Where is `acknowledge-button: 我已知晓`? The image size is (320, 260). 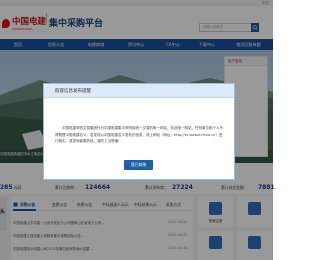 acknowledge-button: 我已知晓 is located at coordinates (138, 165).